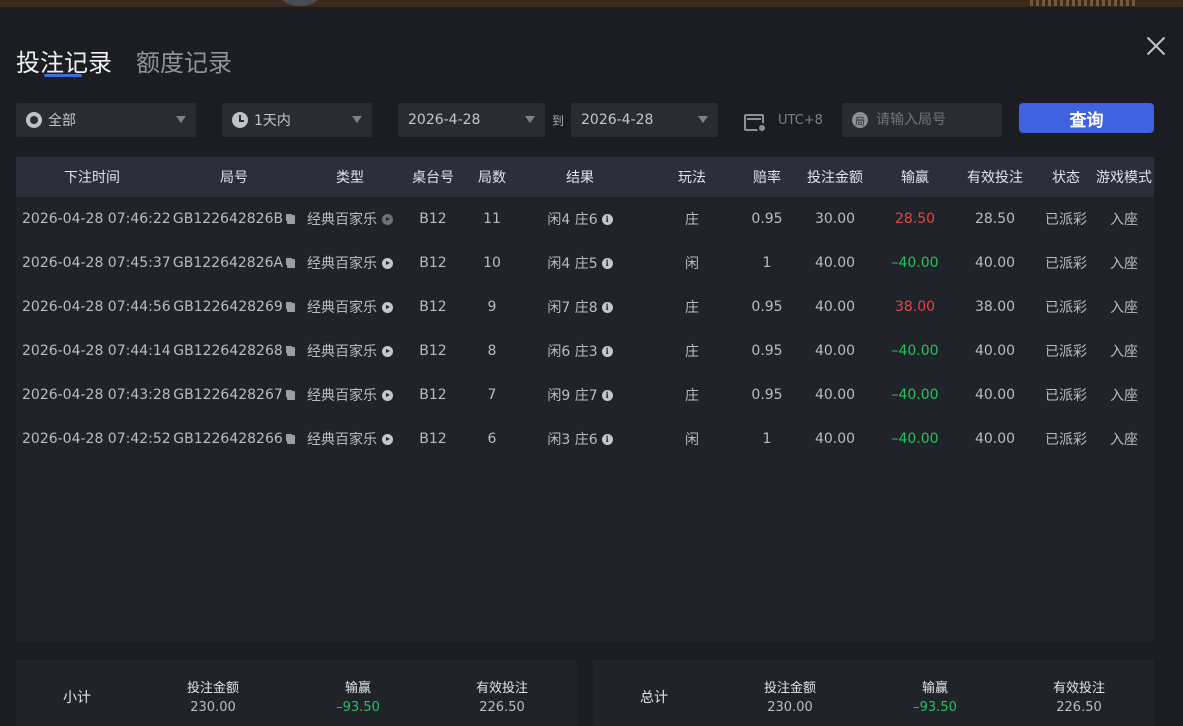  I want to click on game-type-select: 全部, so click(106, 120).